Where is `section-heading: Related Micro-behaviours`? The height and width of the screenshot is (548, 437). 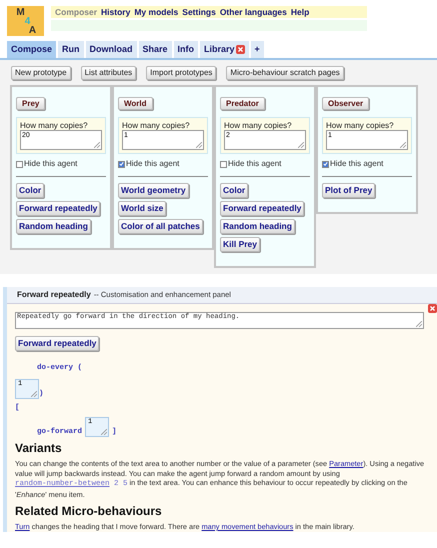 section-heading: Related Micro-behaviours is located at coordinates (89, 511).